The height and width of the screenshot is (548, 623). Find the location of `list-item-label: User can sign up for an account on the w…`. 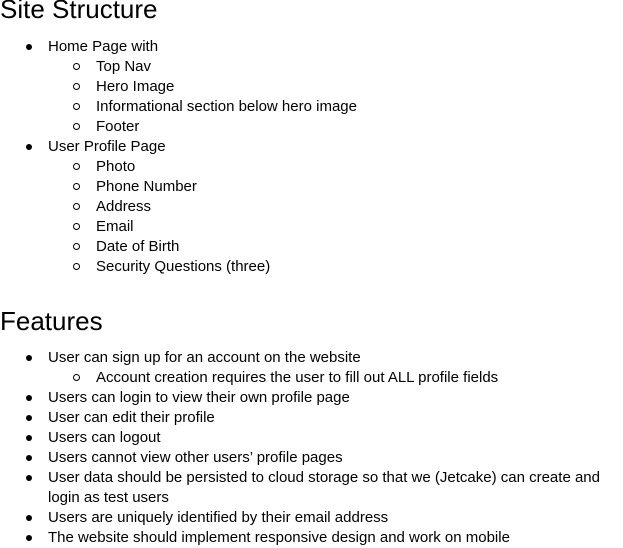

list-item-label: User can sign up for an account on the w… is located at coordinates (204, 357).